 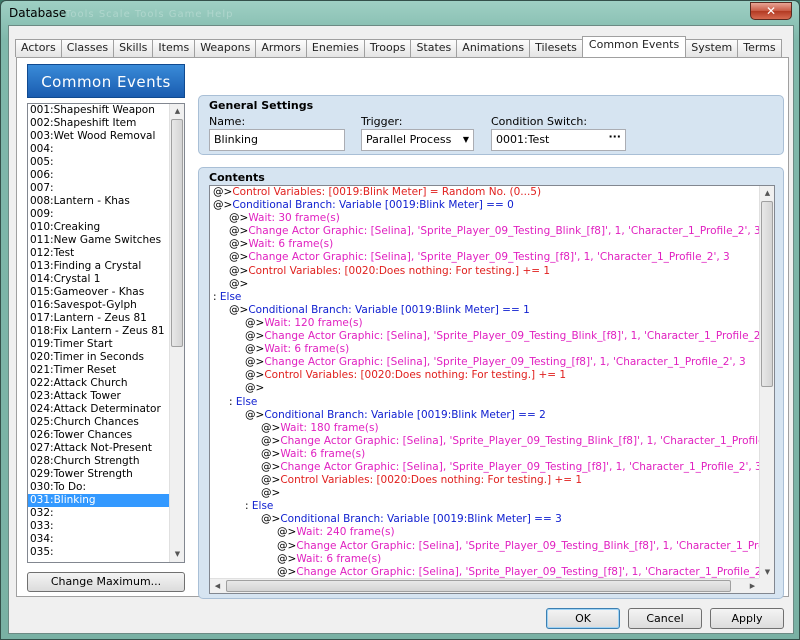 I want to click on tab-terms: Terms, so click(x=759, y=48).